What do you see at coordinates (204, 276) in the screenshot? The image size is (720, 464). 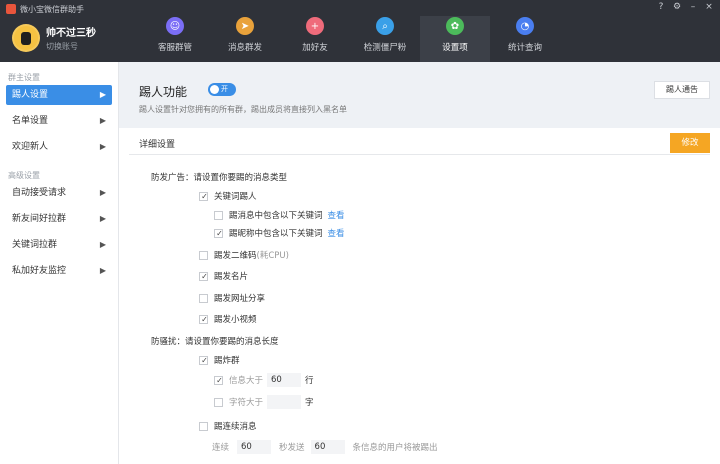 I see `card-checkbox` at bounding box center [204, 276].